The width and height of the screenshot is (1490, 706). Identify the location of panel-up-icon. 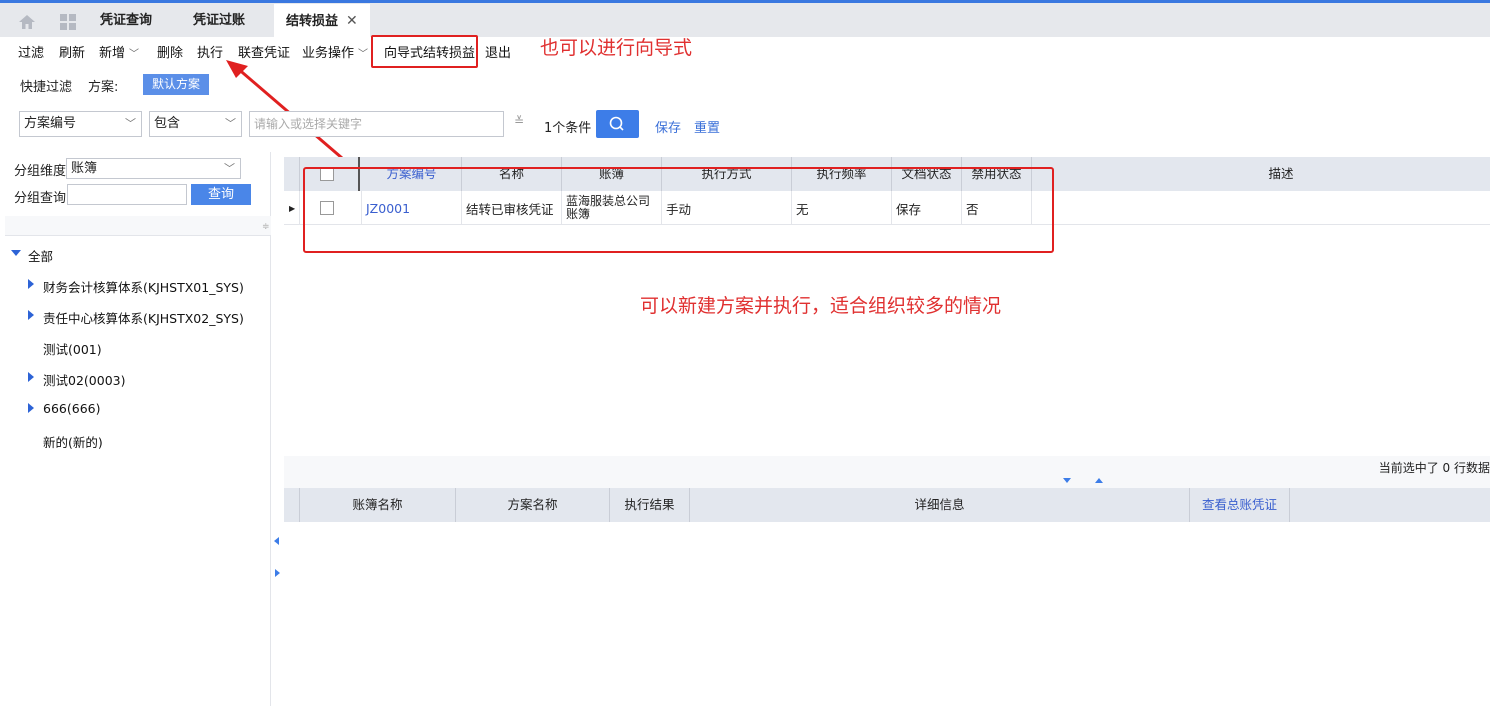
(1099, 480).